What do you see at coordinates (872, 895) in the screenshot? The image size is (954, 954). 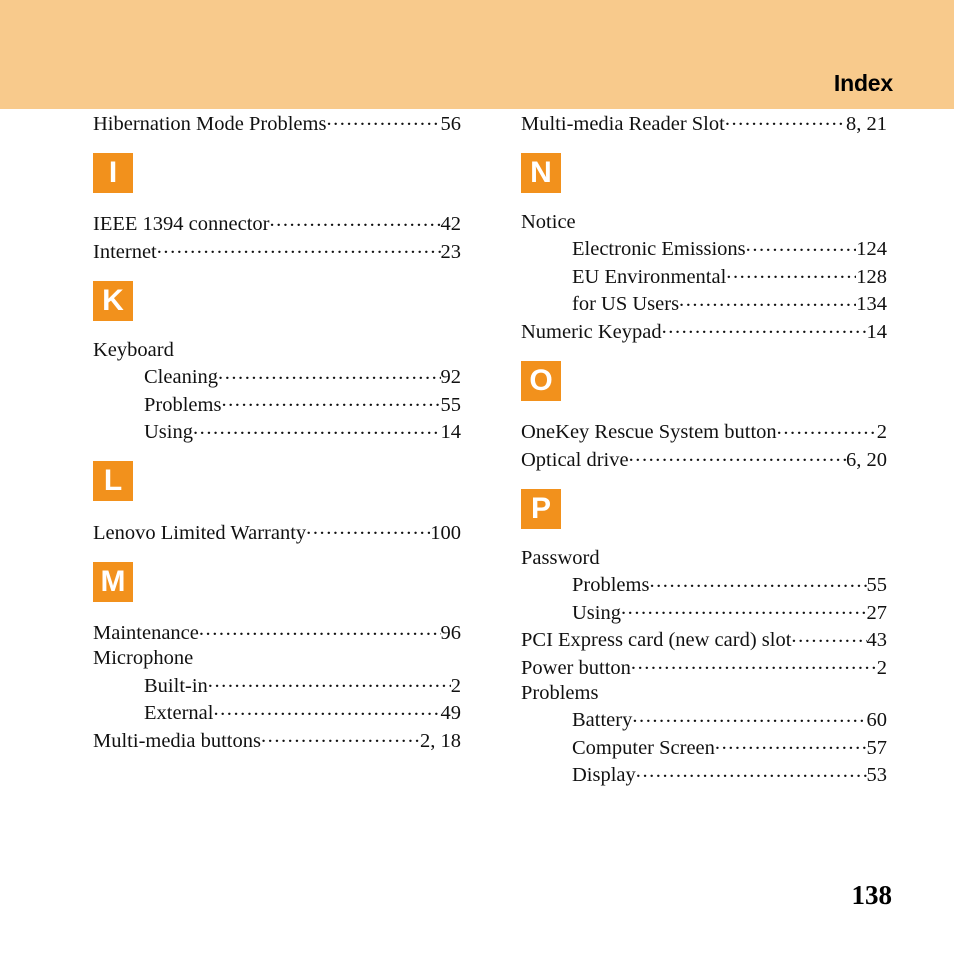 I see `page-number: 138` at bounding box center [872, 895].